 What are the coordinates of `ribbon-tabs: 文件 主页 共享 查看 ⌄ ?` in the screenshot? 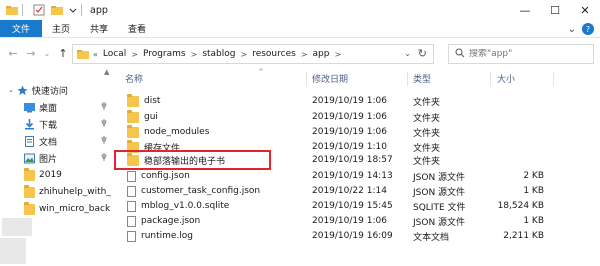 It's located at (300, 29).